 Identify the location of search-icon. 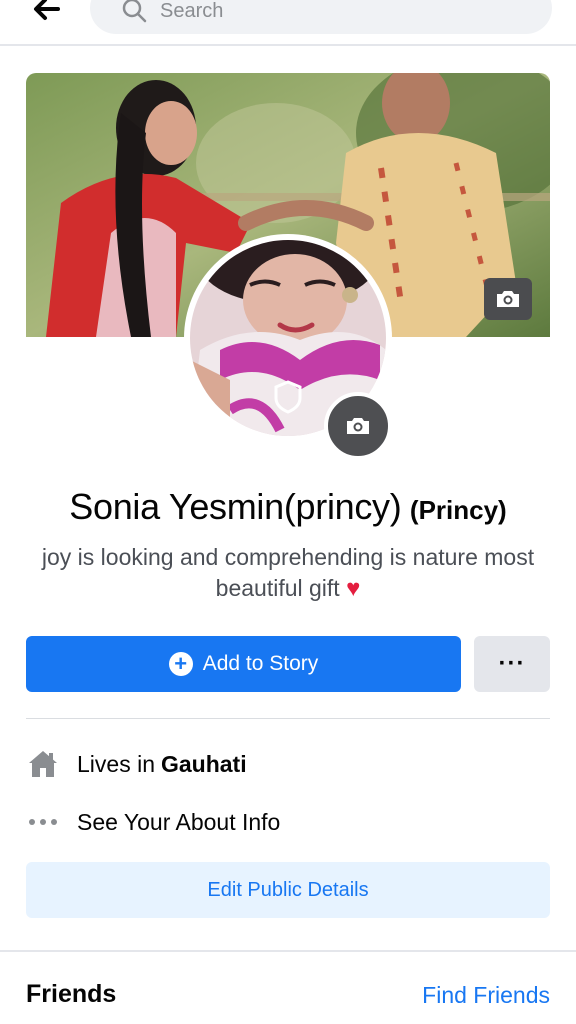
(134, 11).